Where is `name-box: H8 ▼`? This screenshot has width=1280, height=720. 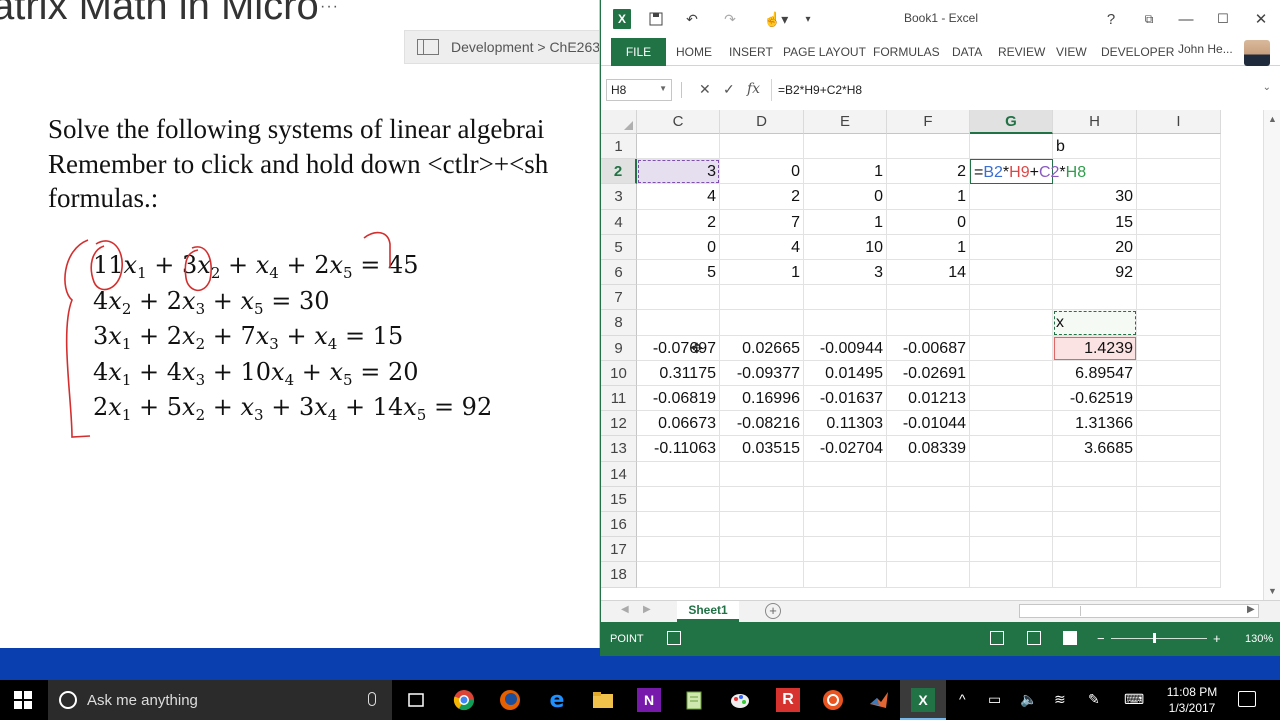
name-box: H8 ▼ is located at coordinates (639, 90).